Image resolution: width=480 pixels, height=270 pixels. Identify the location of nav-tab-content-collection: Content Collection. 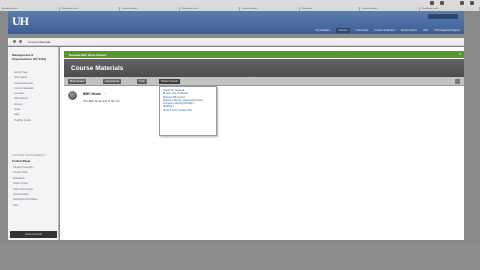
(384, 30).